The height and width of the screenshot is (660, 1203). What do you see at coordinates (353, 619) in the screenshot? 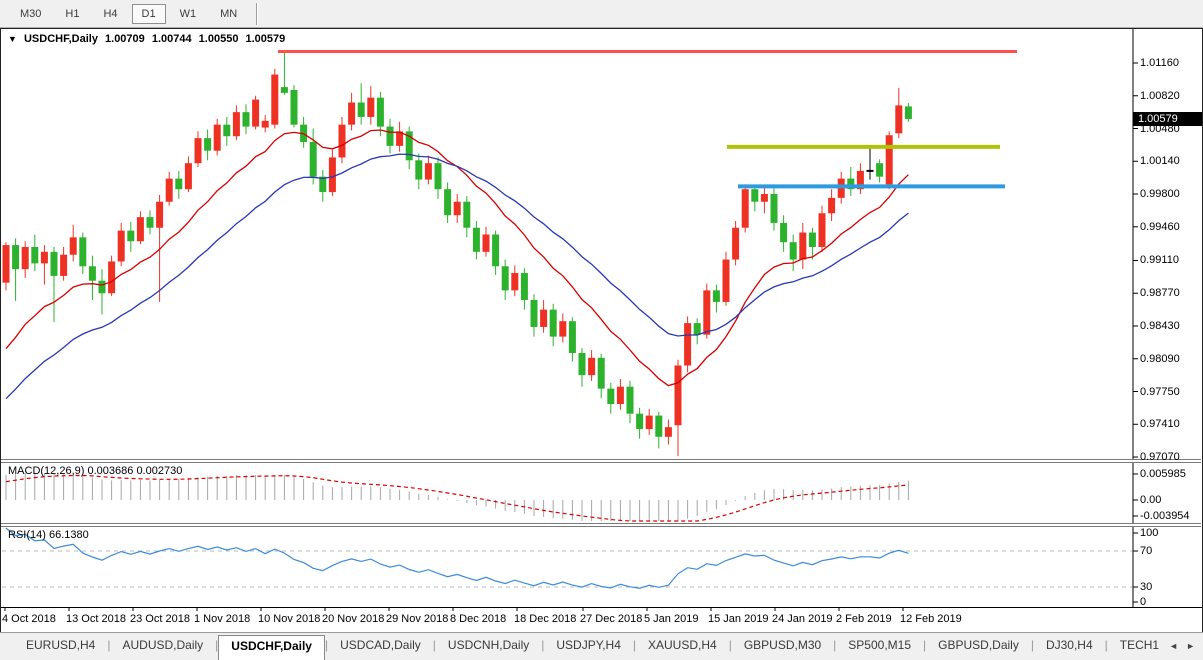
I see `date-tick-label: 20 Nov 2018` at bounding box center [353, 619].